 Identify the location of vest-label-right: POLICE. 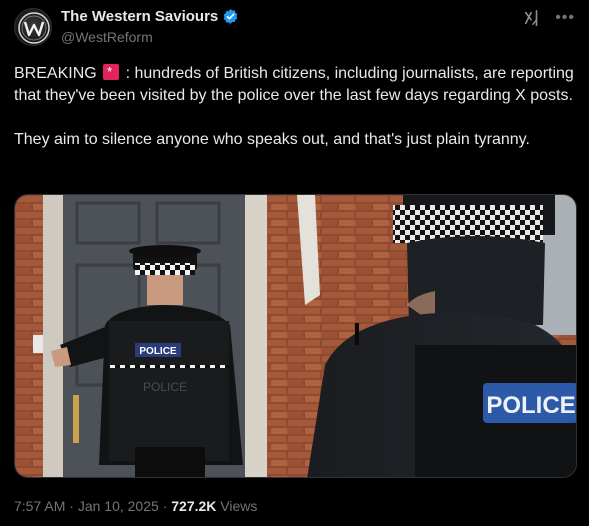
(530, 405).